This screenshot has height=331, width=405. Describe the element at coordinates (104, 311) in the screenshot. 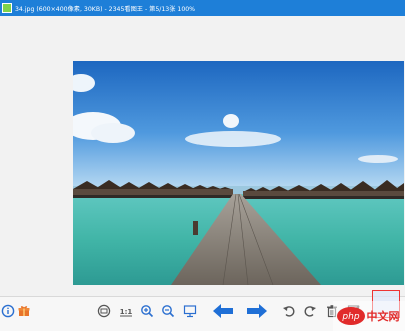

I see `fit-window-icon` at that location.